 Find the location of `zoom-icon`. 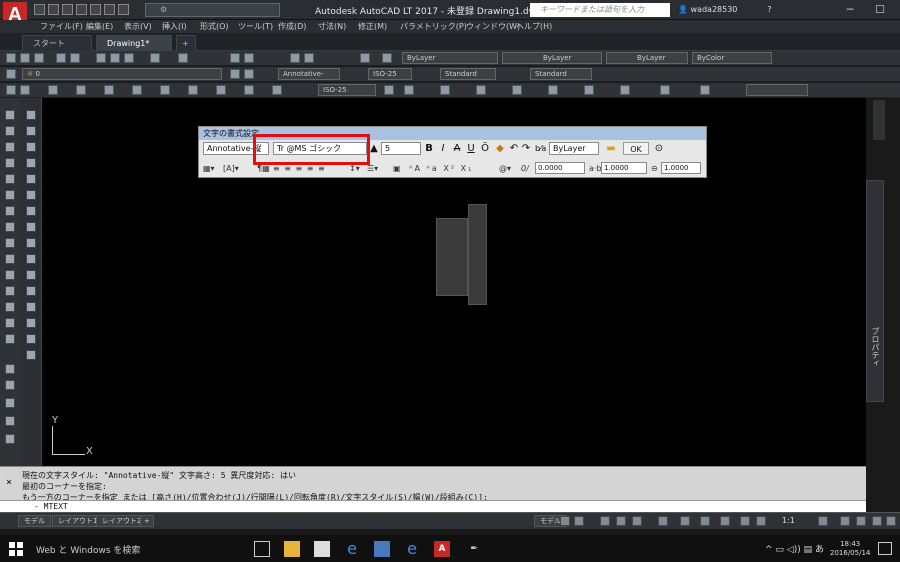

zoom-icon is located at coordinates (249, 58).